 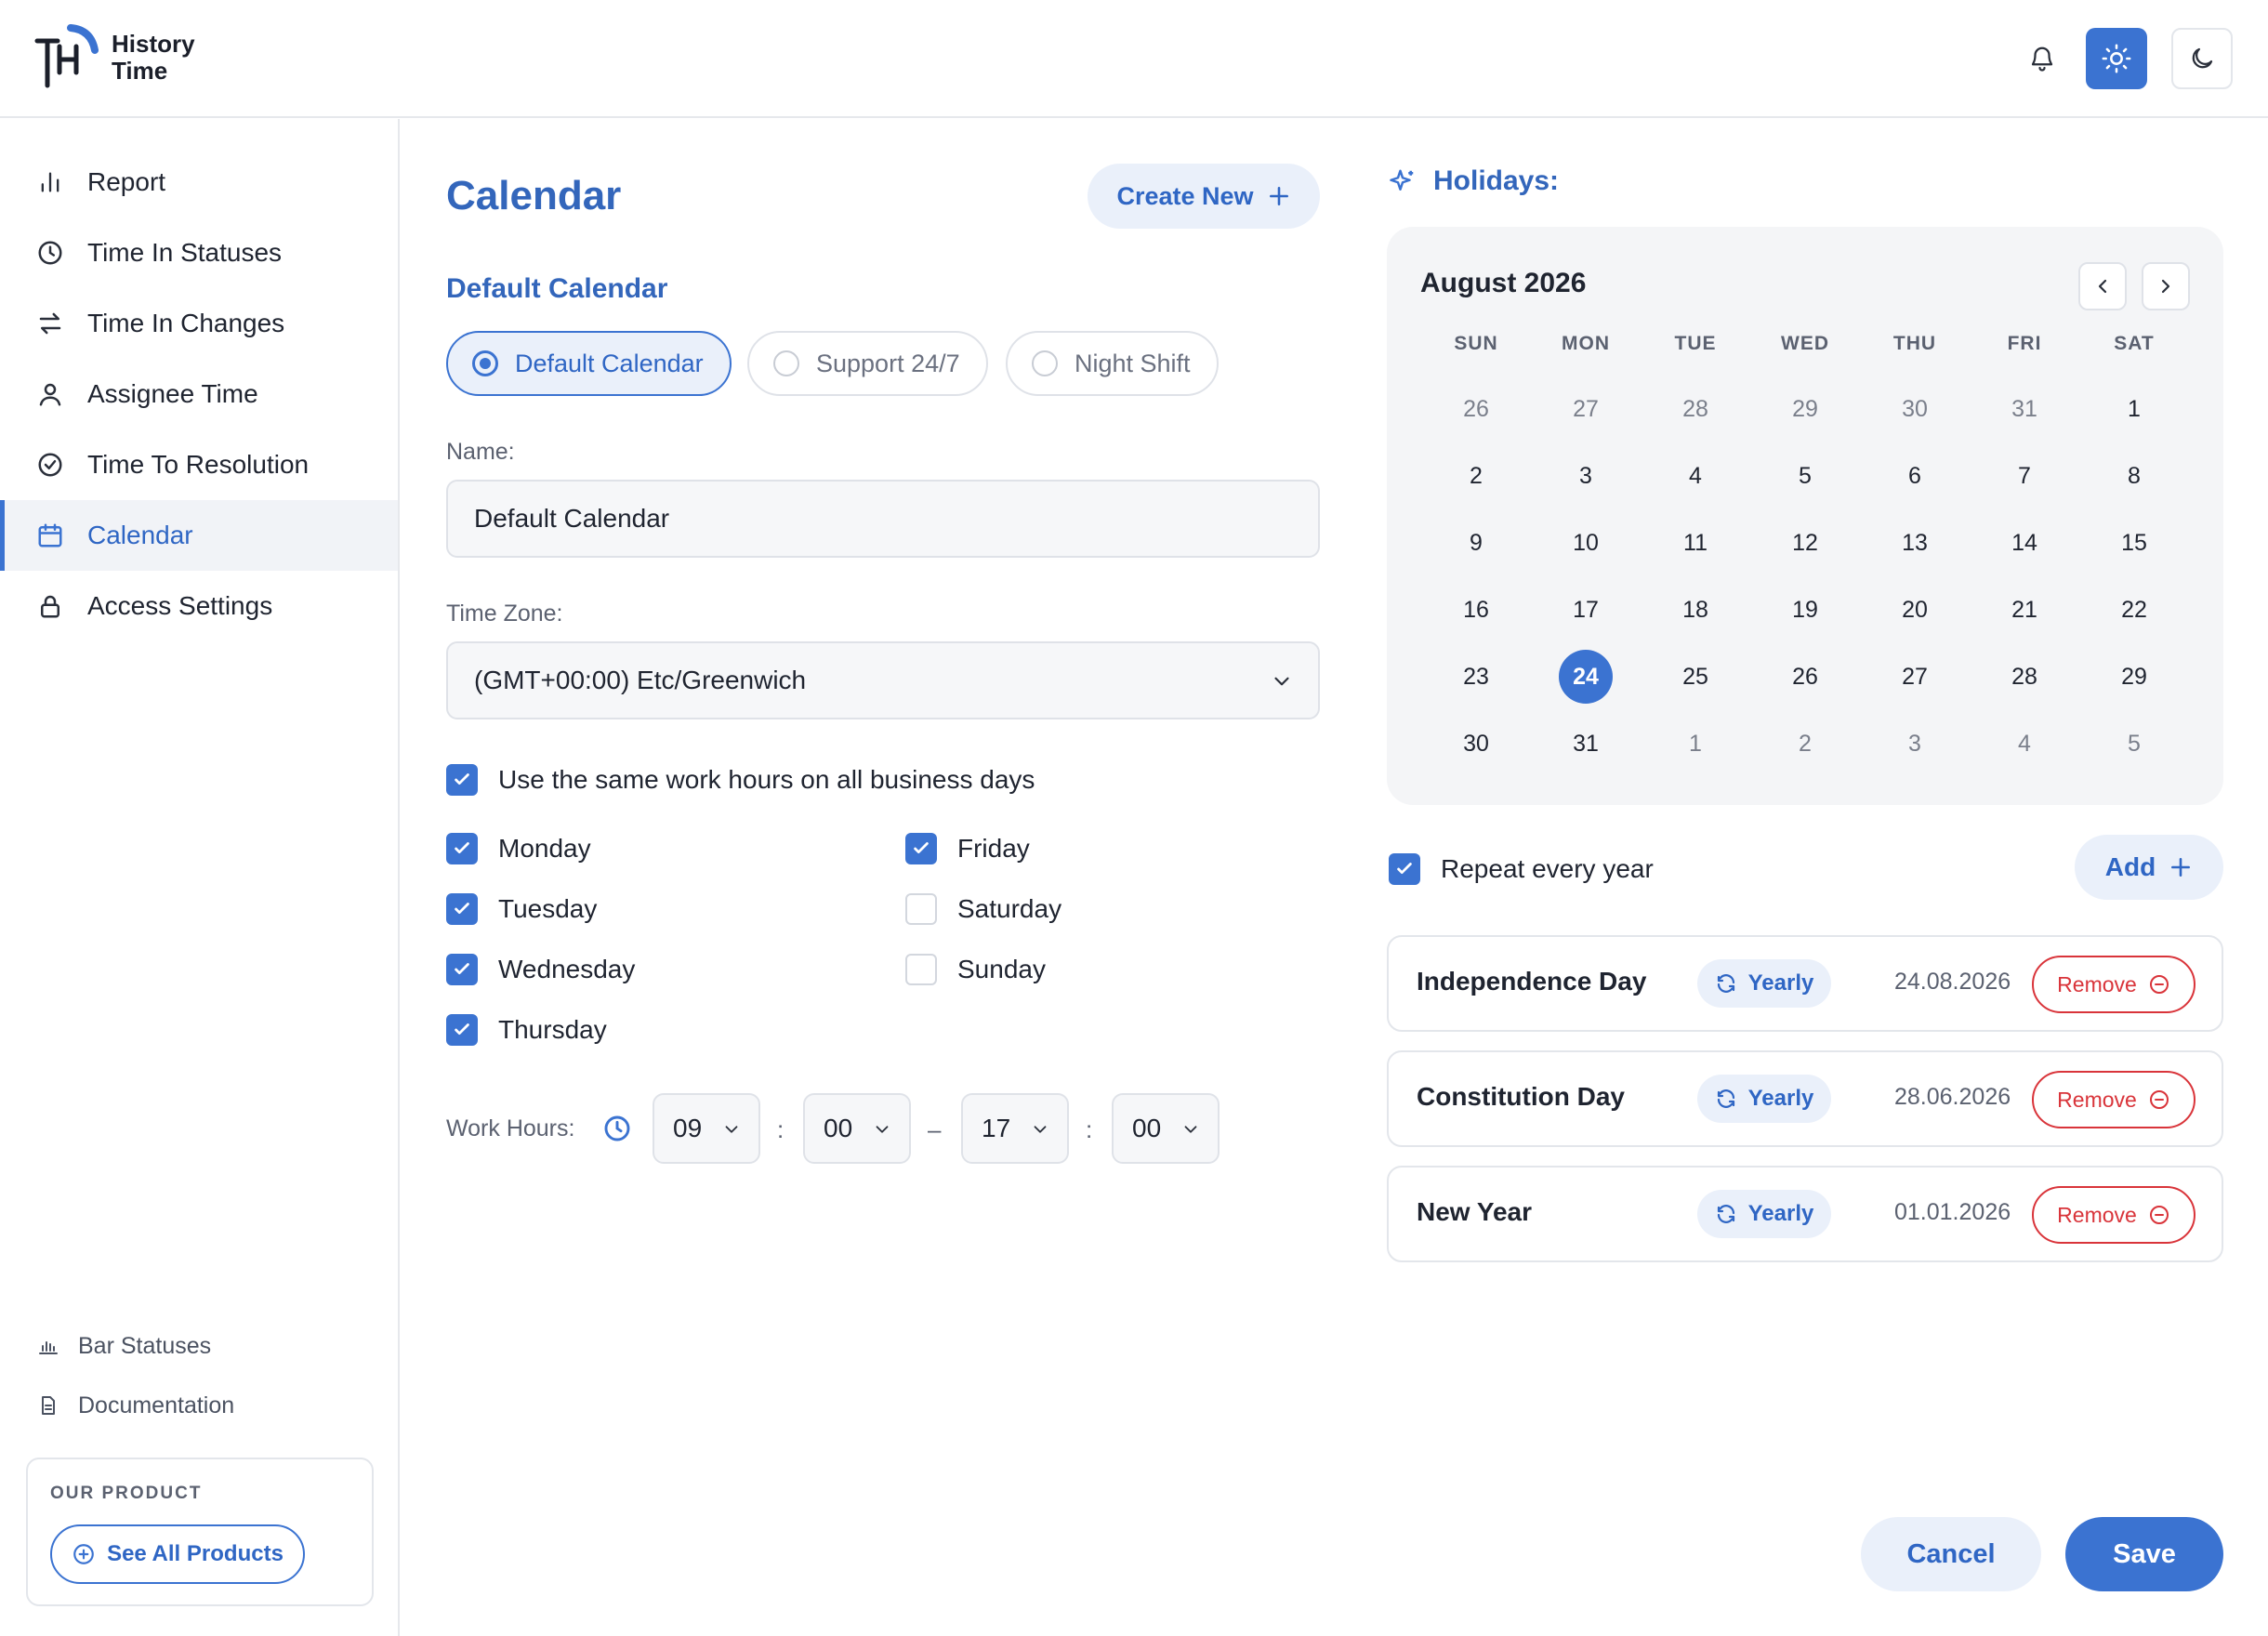 I want to click on sidebar-item-time-in-statuses: Time In Statuses, so click(x=199, y=253).